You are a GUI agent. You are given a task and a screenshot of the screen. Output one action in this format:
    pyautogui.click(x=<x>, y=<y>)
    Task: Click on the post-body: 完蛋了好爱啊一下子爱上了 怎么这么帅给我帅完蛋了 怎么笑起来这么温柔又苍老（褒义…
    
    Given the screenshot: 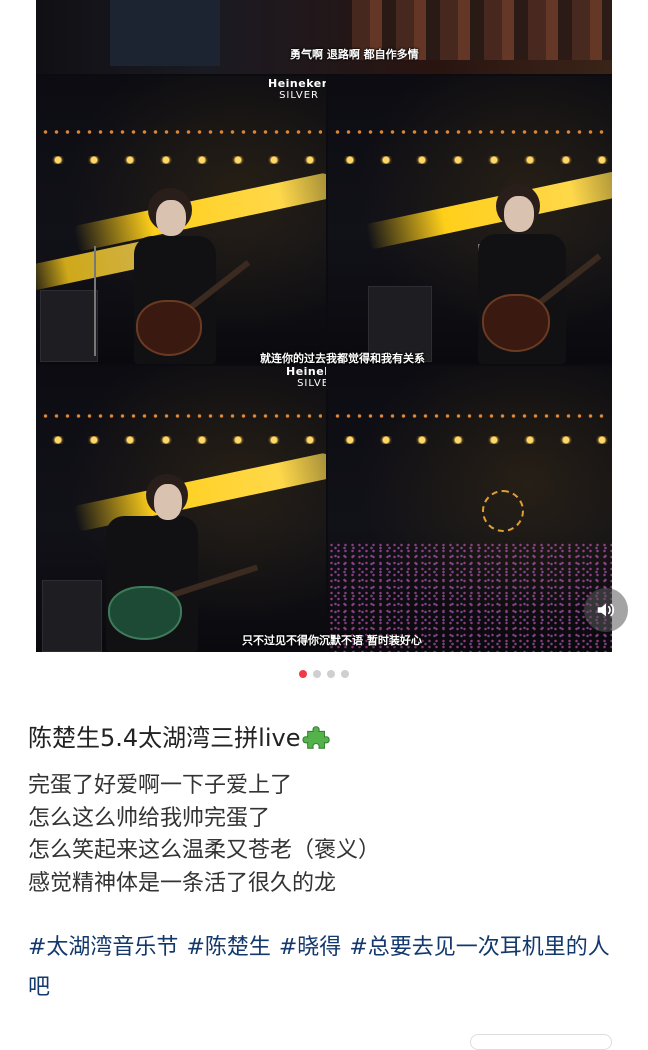 What is the action you would take?
    pyautogui.click(x=328, y=835)
    